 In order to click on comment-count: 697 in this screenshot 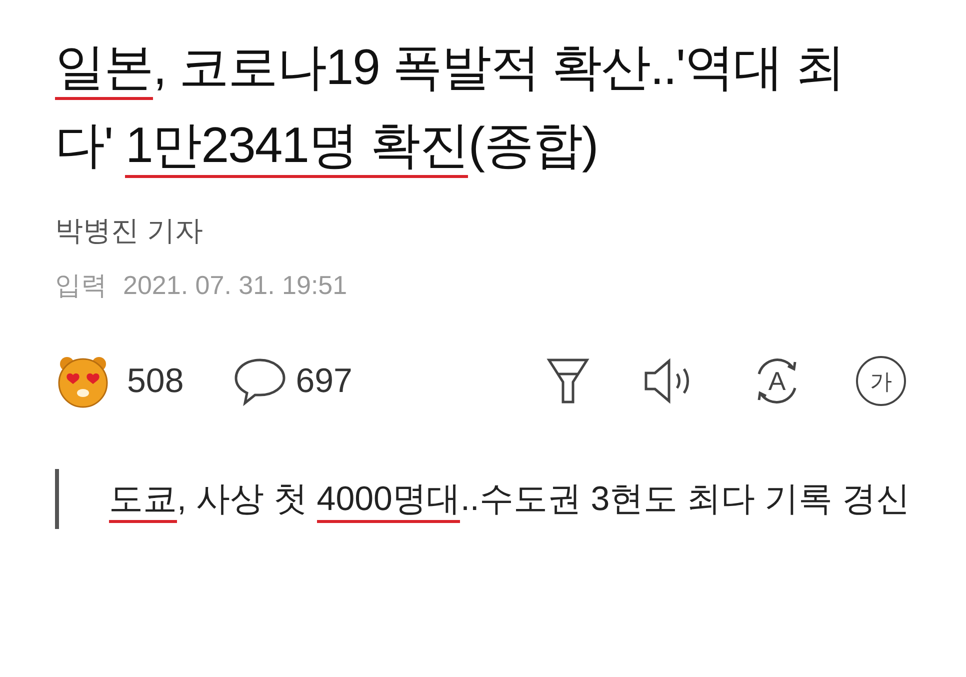, I will do `click(324, 381)`.